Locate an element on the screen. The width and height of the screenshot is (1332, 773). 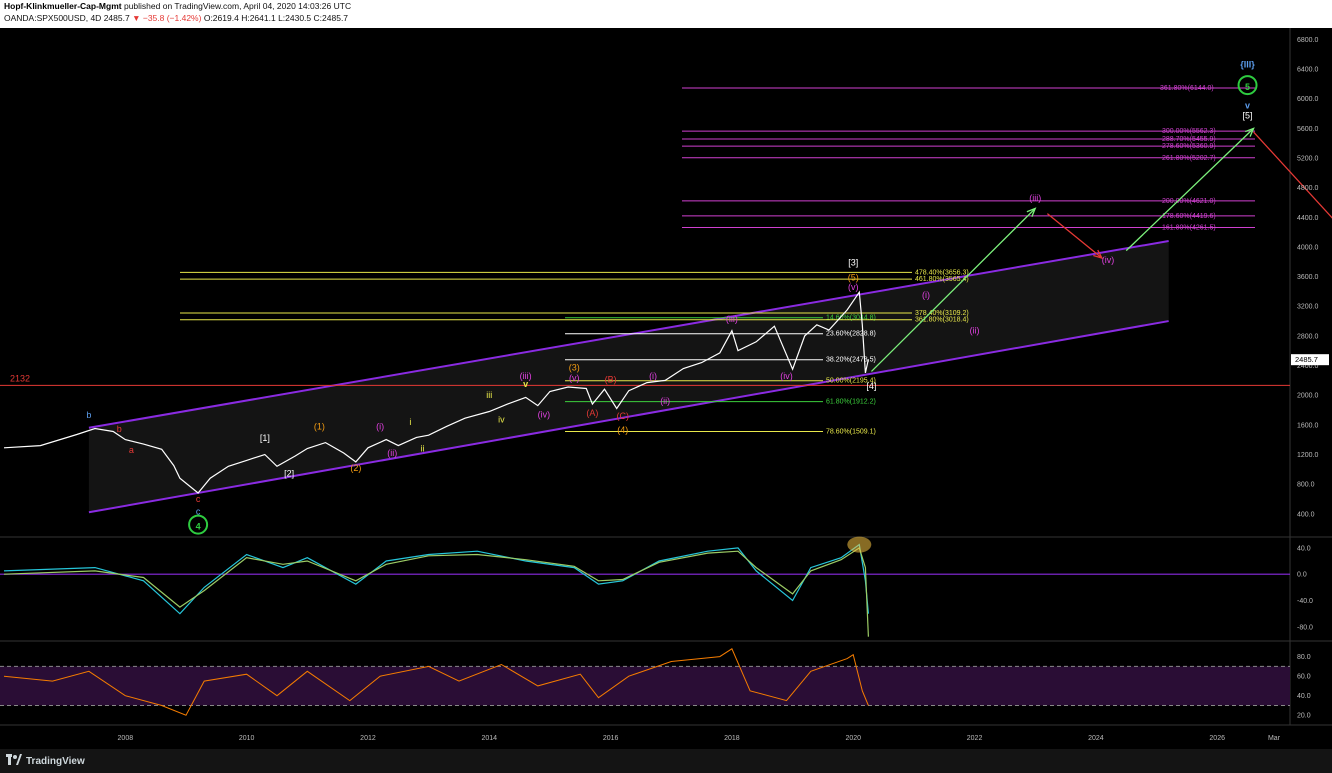
low-value: L:2430.5 is located at coordinates (295, 18).